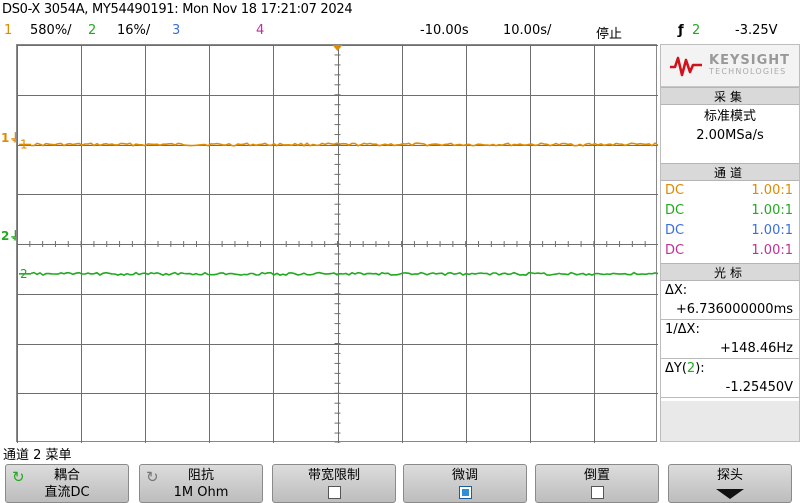 Image resolution: width=800 pixels, height=503 pixels. Describe the element at coordinates (609, 32) in the screenshot. I see `run-state: 停止` at that location.